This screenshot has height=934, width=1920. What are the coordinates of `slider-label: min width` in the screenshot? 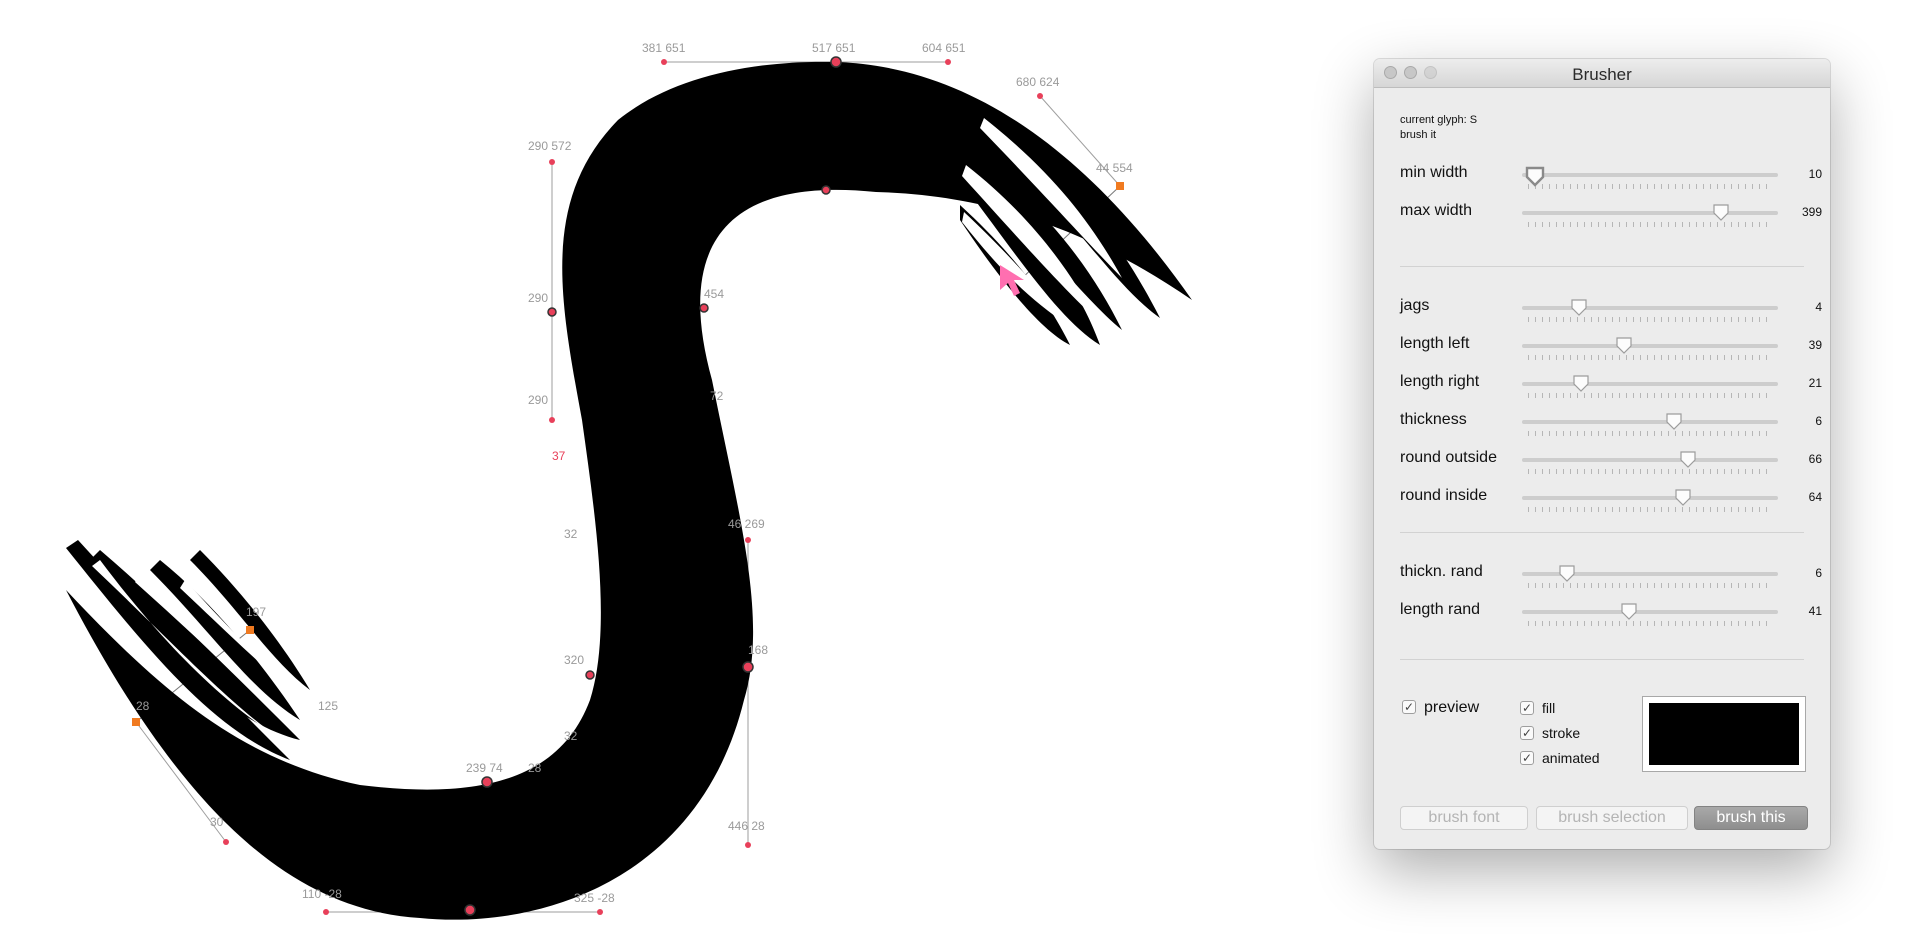 It's located at (1434, 172).